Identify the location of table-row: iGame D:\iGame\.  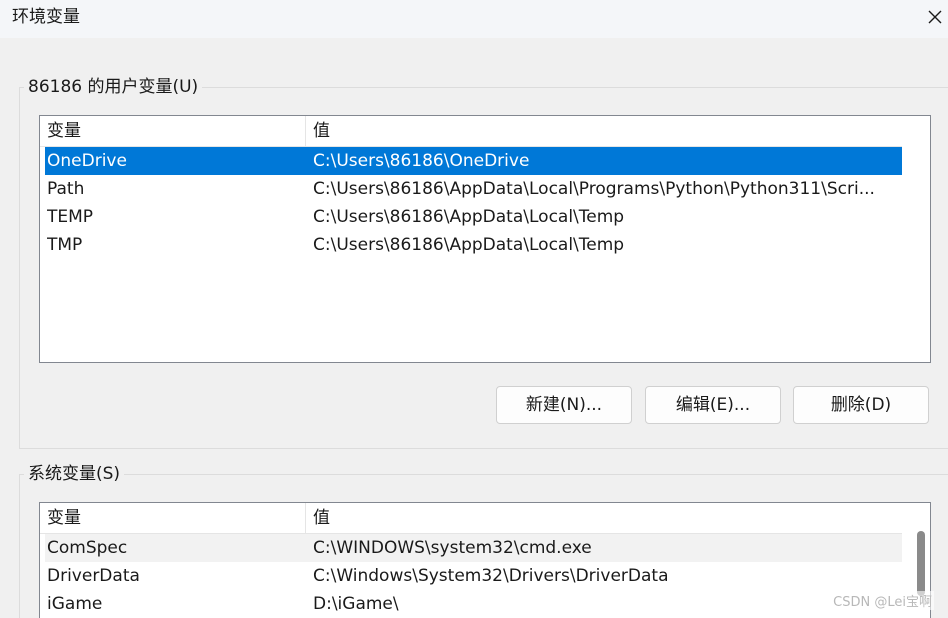
(473, 604).